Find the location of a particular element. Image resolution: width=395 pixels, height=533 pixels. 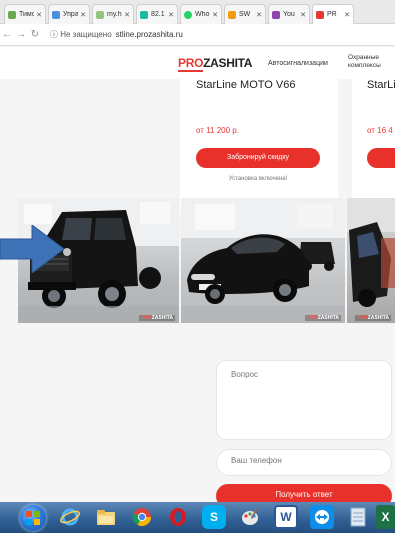

tab-title: Упра is located at coordinates (71, 14).